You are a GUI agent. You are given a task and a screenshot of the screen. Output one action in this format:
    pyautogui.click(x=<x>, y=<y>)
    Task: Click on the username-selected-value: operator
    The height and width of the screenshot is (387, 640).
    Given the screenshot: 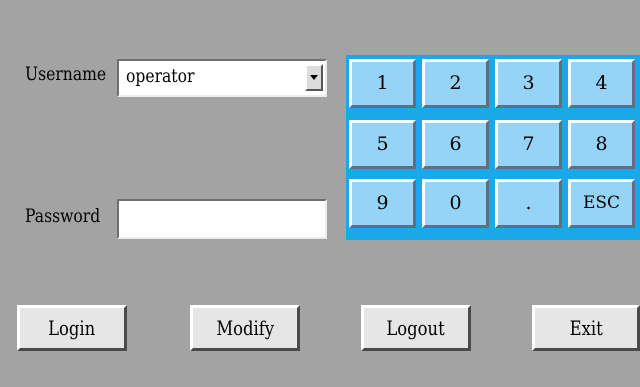 What is the action you would take?
    pyautogui.click(x=160, y=76)
    